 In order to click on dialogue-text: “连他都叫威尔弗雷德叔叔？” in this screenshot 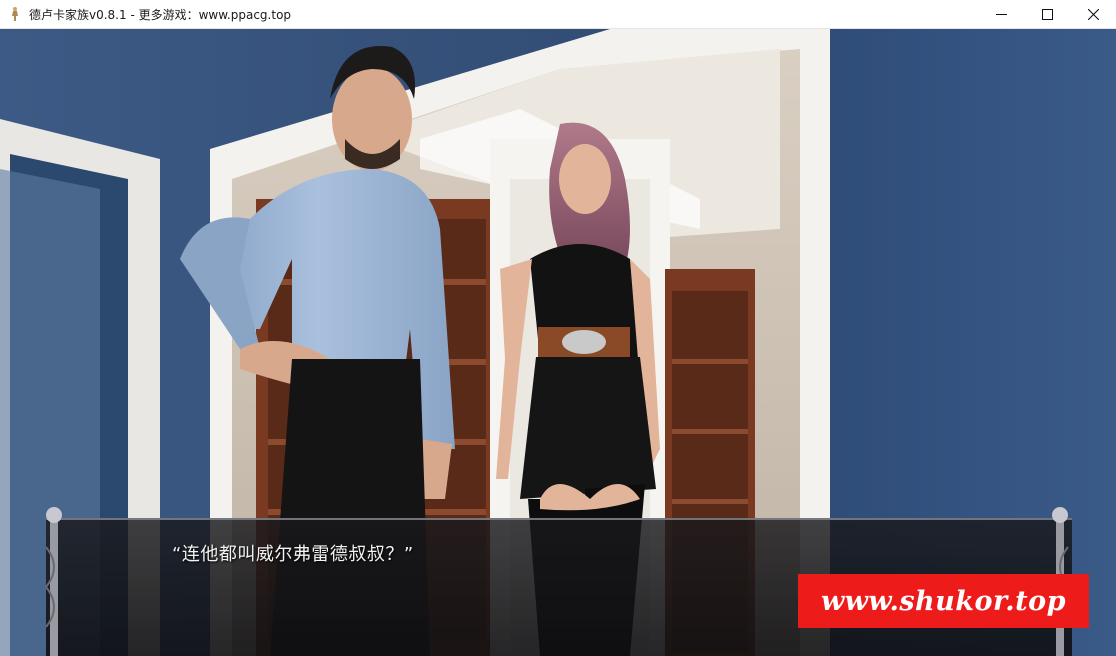, I will do `click(293, 554)`.